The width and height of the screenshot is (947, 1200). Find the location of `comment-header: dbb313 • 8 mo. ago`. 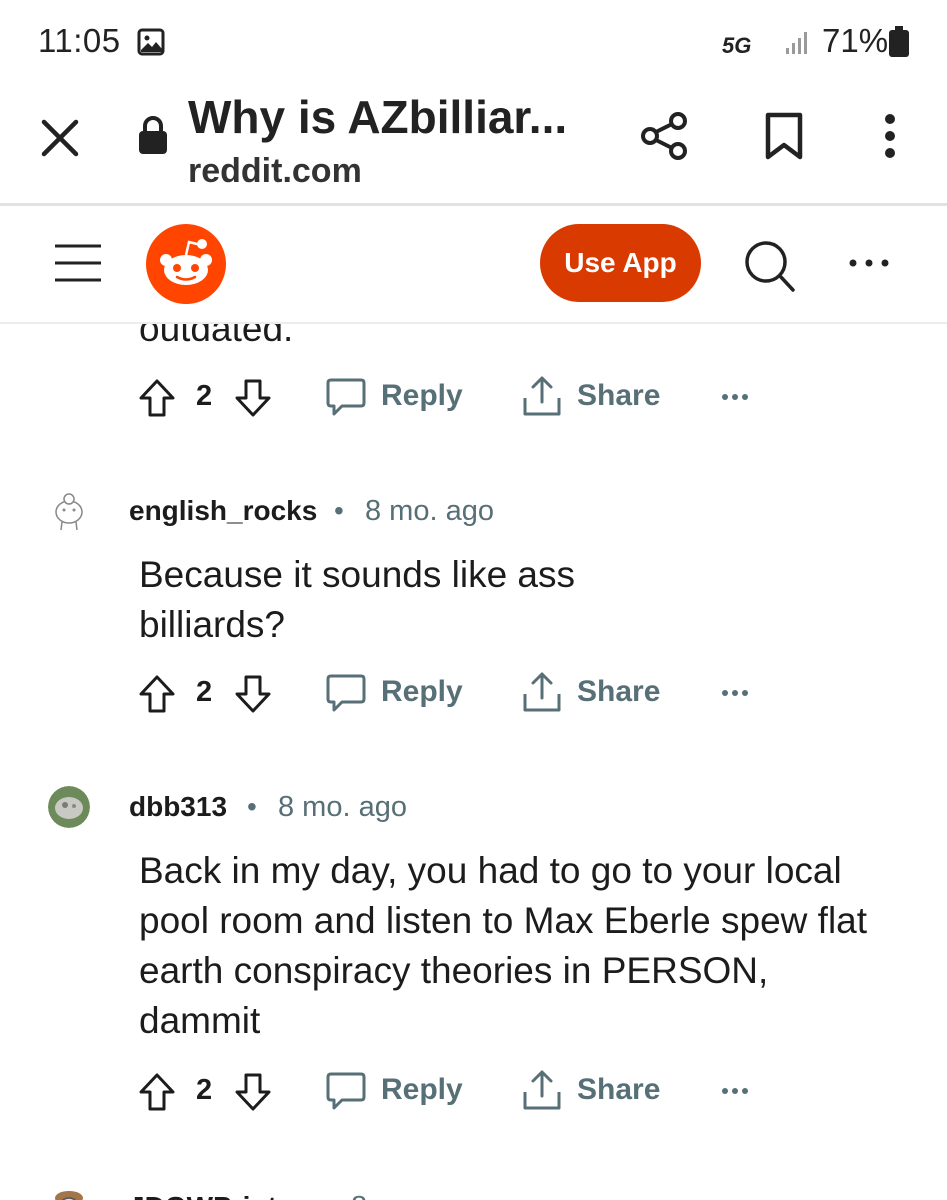

comment-header: dbb313 • 8 mo. ago is located at coordinates (473, 807).